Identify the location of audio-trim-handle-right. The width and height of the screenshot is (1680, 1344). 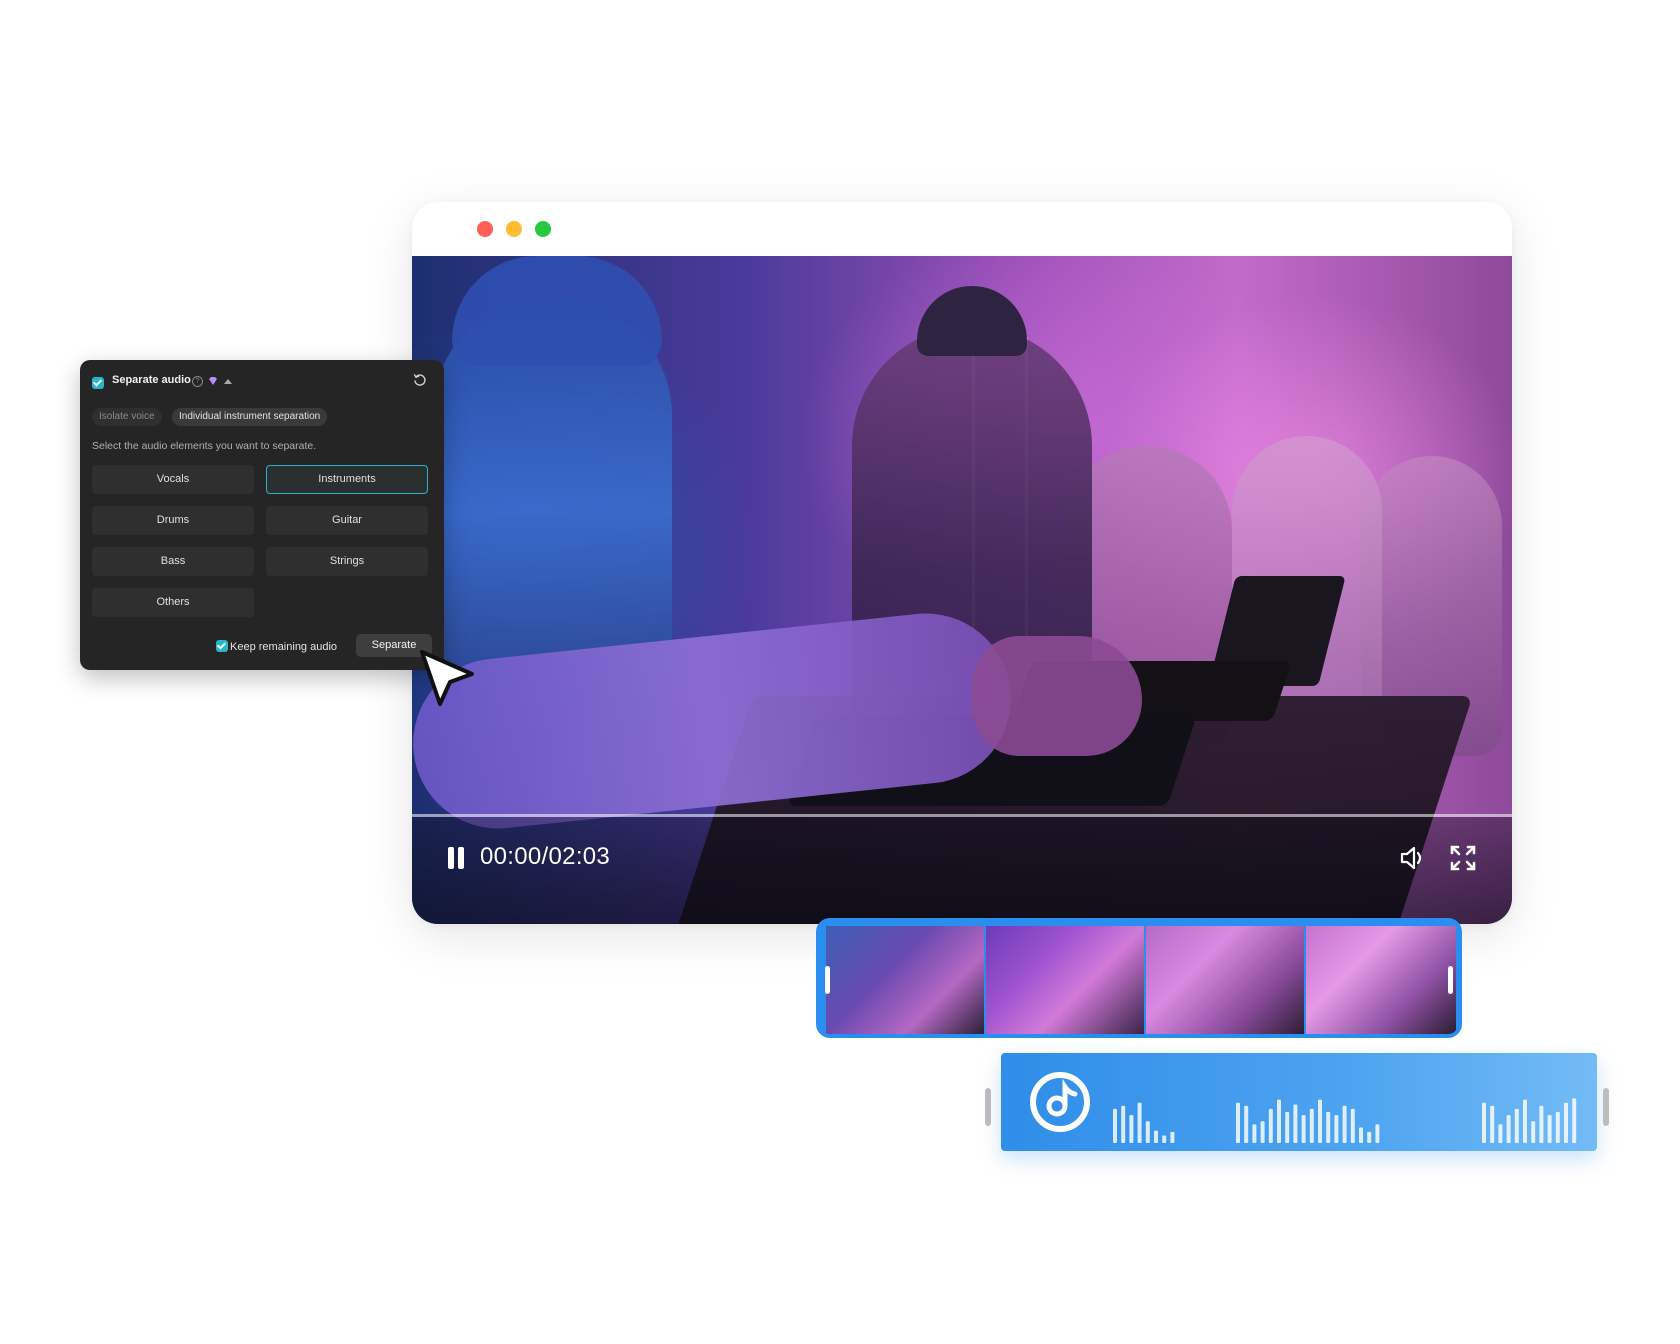
(1606, 1107).